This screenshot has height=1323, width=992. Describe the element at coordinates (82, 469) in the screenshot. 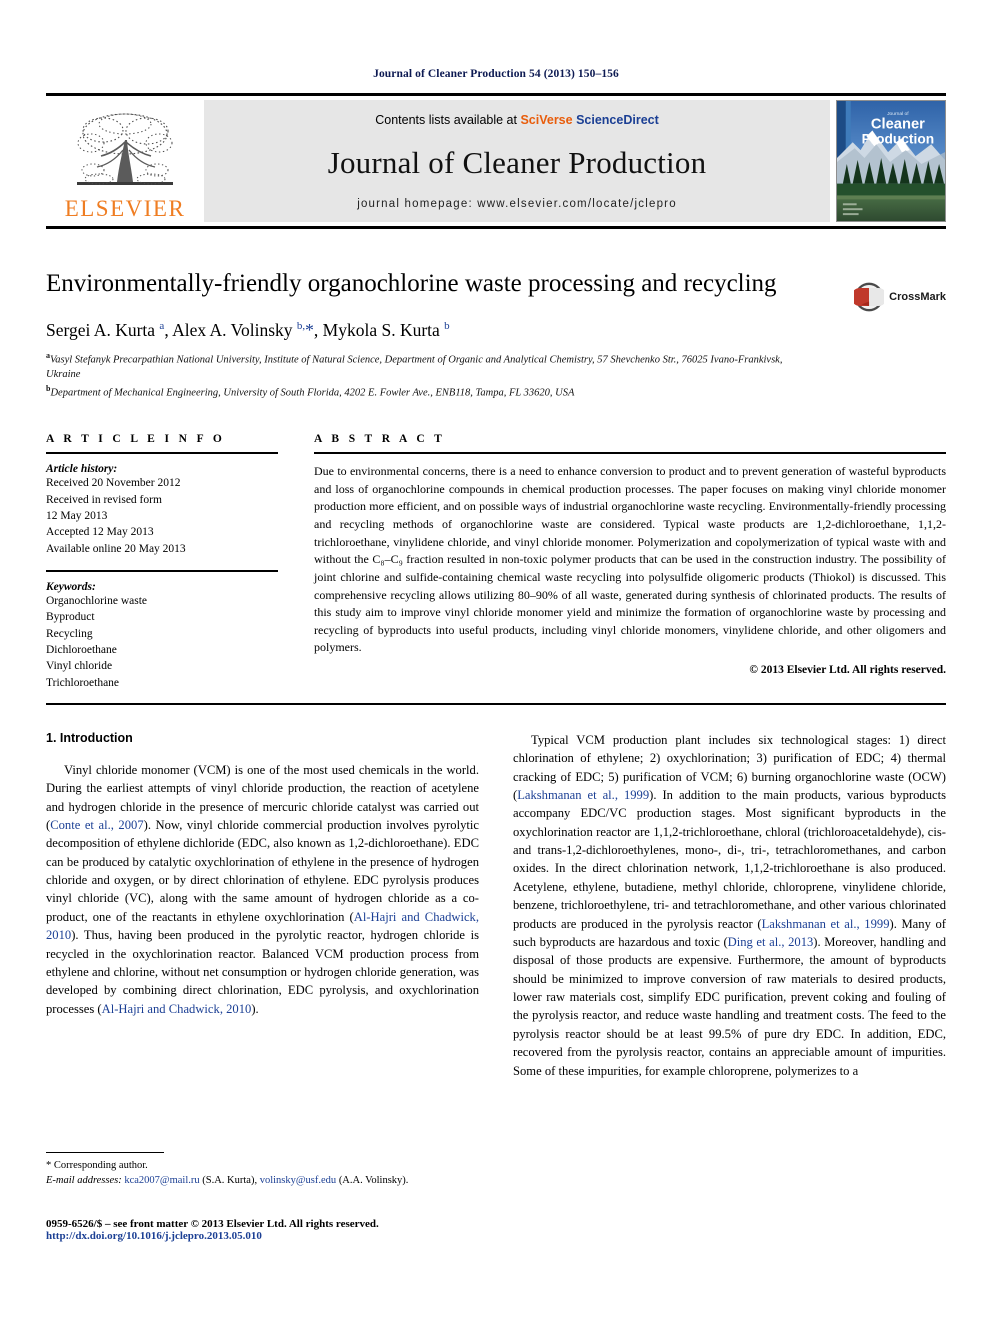

I see `article-history-label: Article history:` at that location.